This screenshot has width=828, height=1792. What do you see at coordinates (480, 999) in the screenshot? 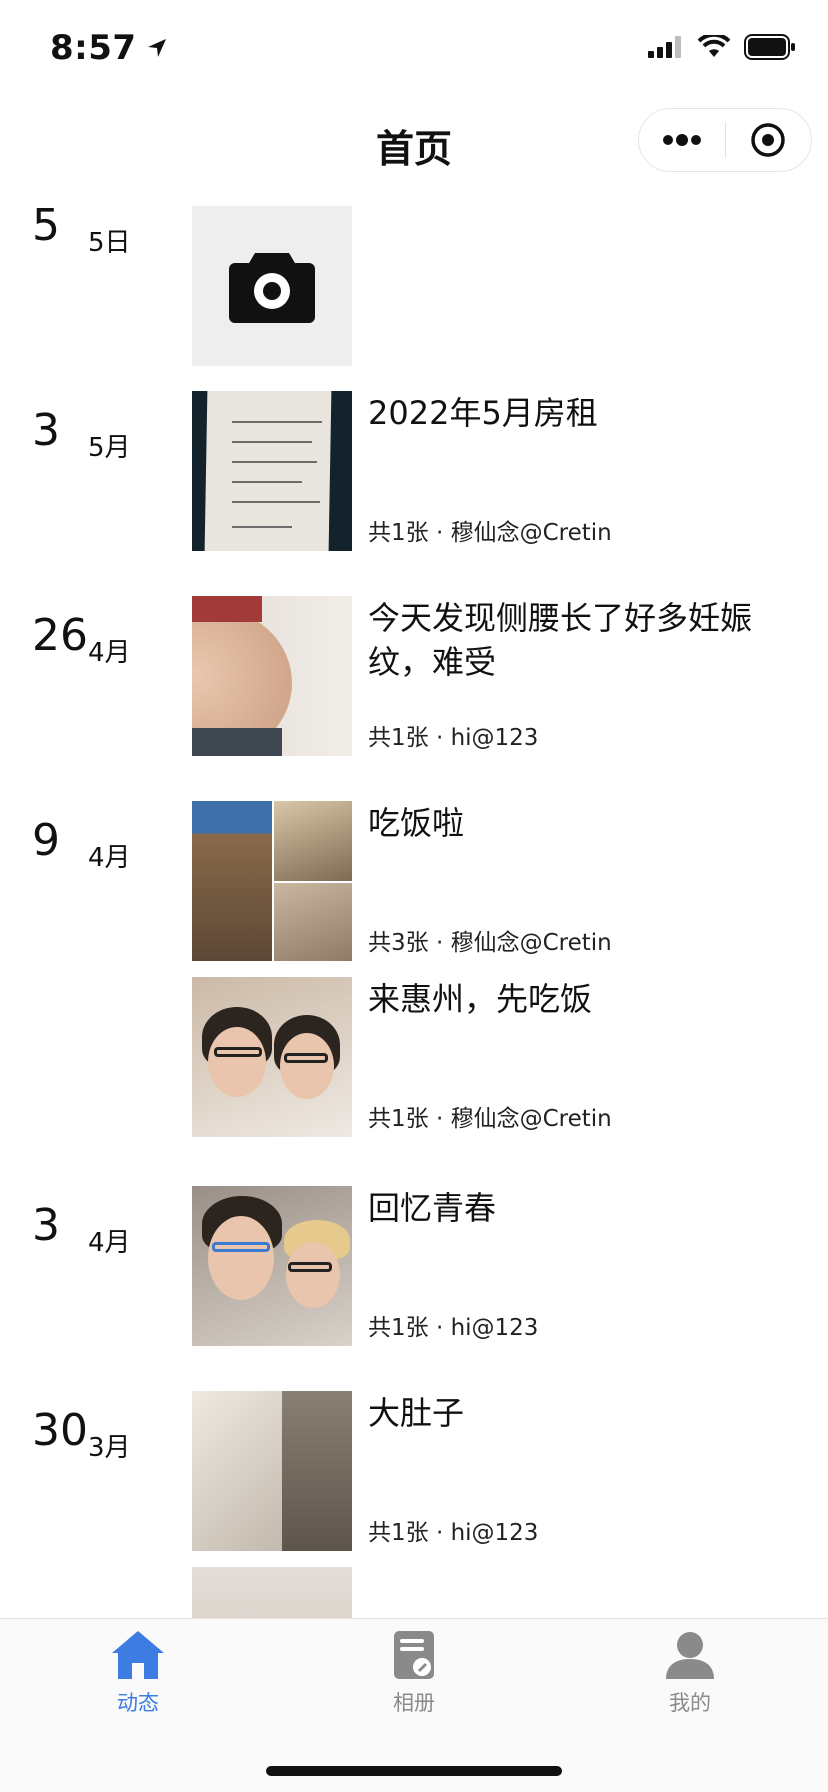
I see `post-title: 来惠州，先吃饭` at bounding box center [480, 999].